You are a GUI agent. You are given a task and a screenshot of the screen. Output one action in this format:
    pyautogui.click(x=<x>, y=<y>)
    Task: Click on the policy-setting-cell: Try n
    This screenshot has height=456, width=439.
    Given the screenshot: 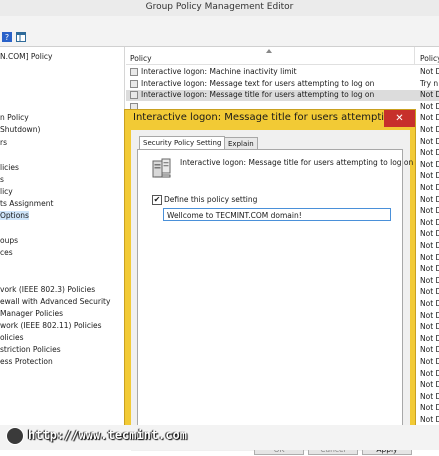 What is the action you would take?
    pyautogui.click(x=429, y=83)
    